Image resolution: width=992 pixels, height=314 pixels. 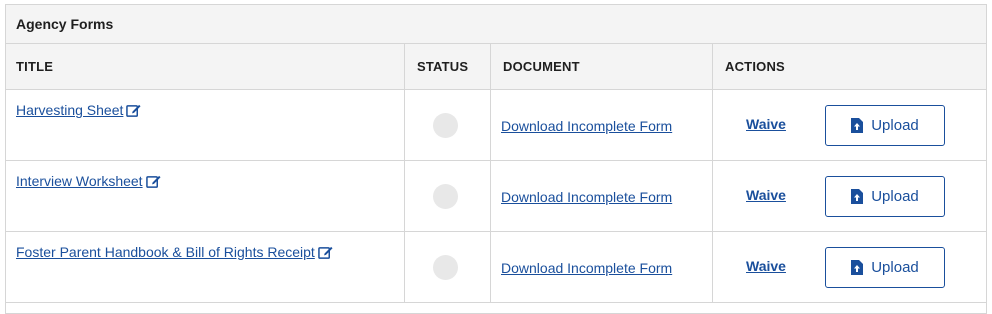 I want to click on form-title-link: Harvesting Sheet, so click(x=69, y=110).